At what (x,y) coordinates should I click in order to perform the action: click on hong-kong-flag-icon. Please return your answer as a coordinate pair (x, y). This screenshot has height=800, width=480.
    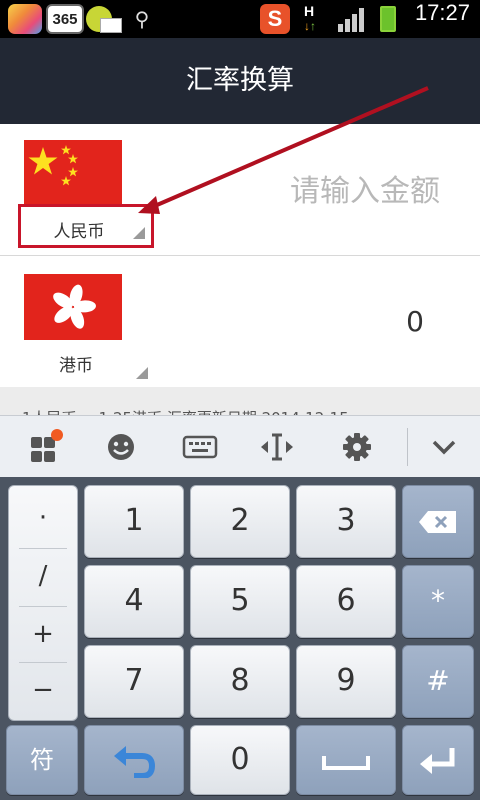
    Looking at the image, I should click on (73, 307).